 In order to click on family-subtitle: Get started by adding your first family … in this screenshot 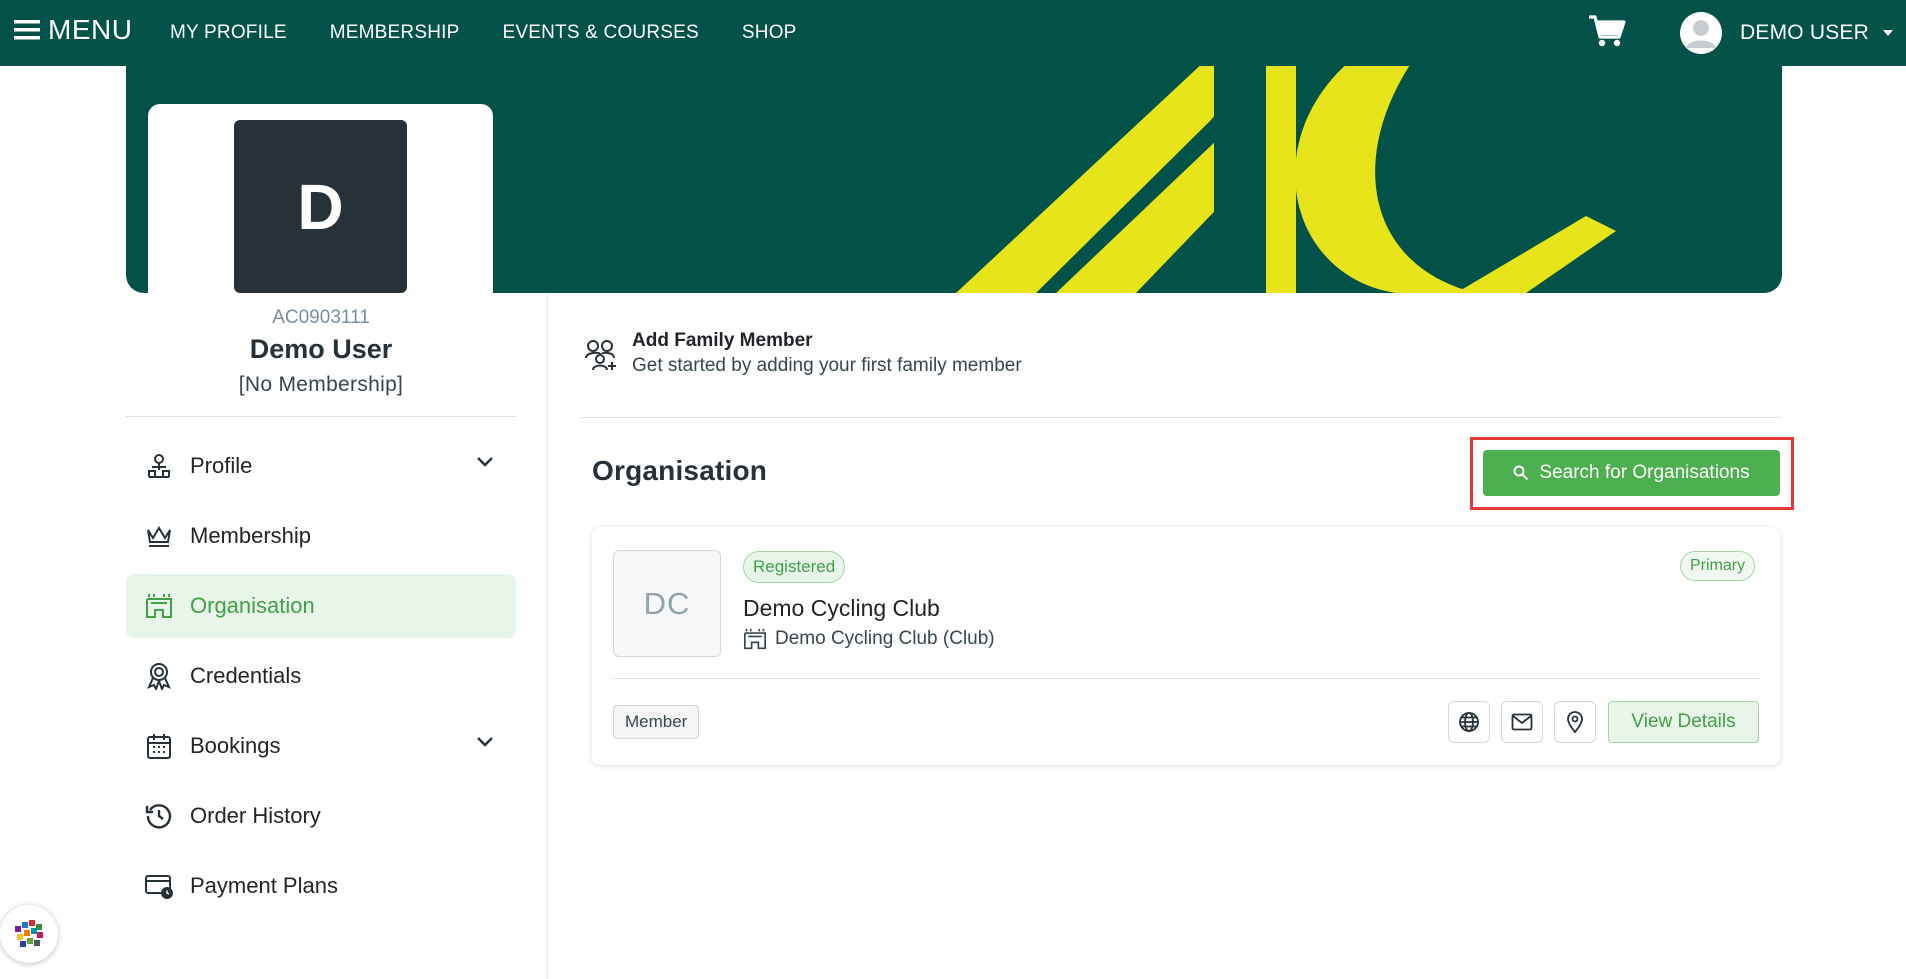, I will do `click(827, 365)`.